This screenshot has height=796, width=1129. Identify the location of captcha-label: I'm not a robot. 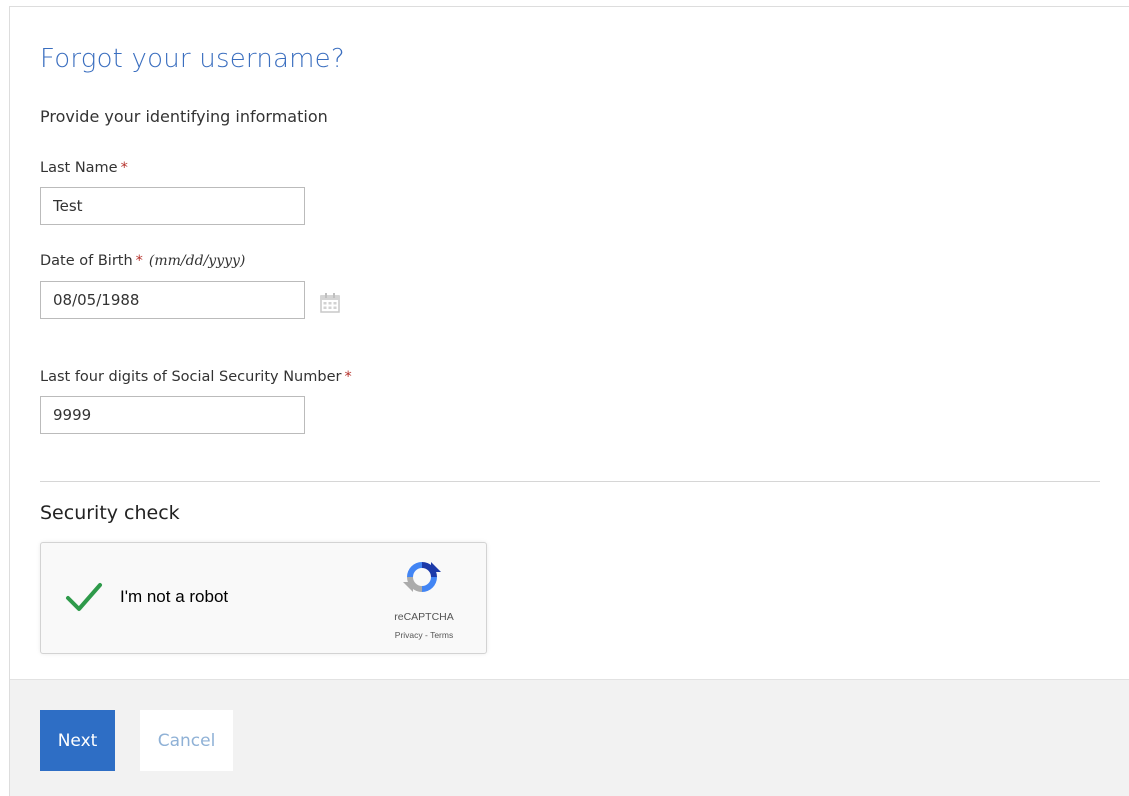
(174, 596).